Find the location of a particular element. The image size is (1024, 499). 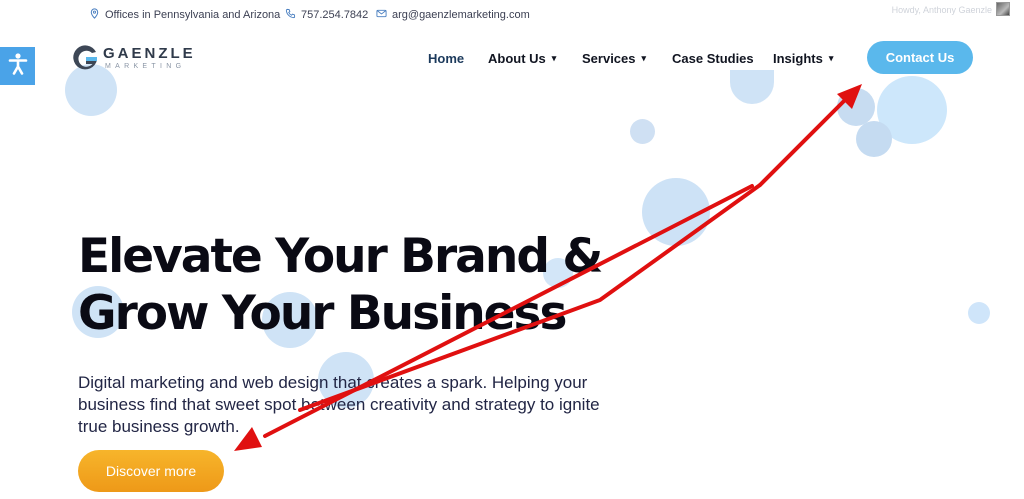

logo-g-icon is located at coordinates (85, 60).